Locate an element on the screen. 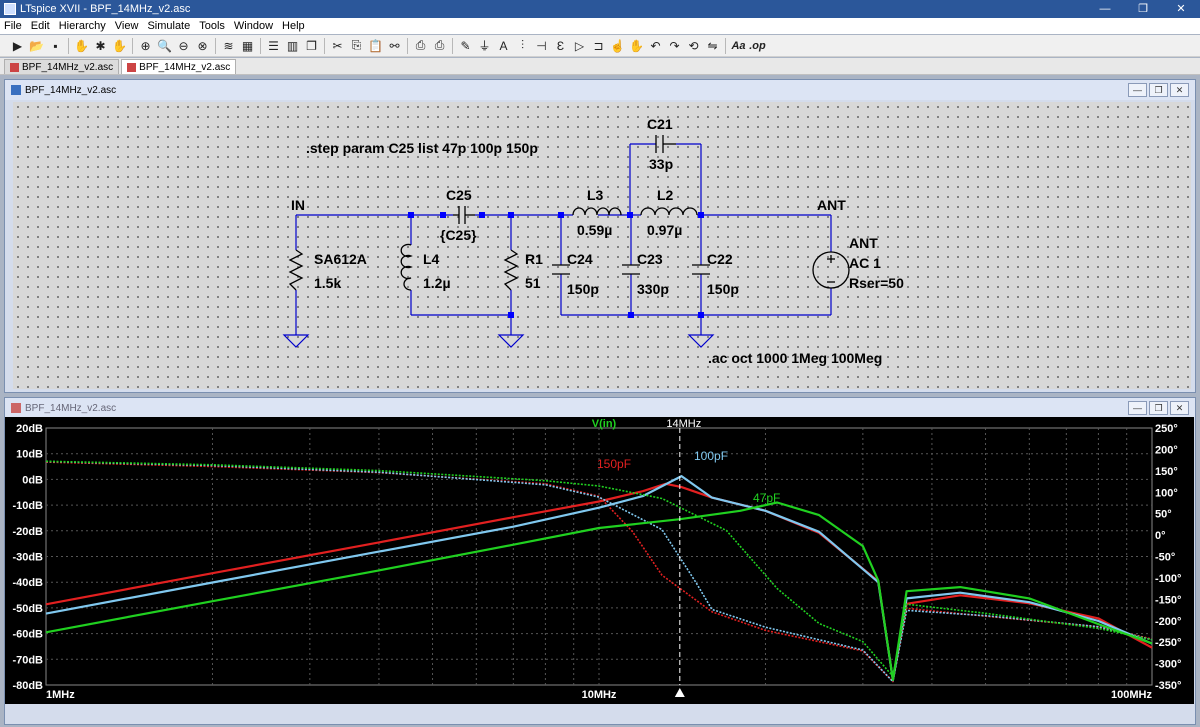  c24-name: C24 is located at coordinates (580, 259).